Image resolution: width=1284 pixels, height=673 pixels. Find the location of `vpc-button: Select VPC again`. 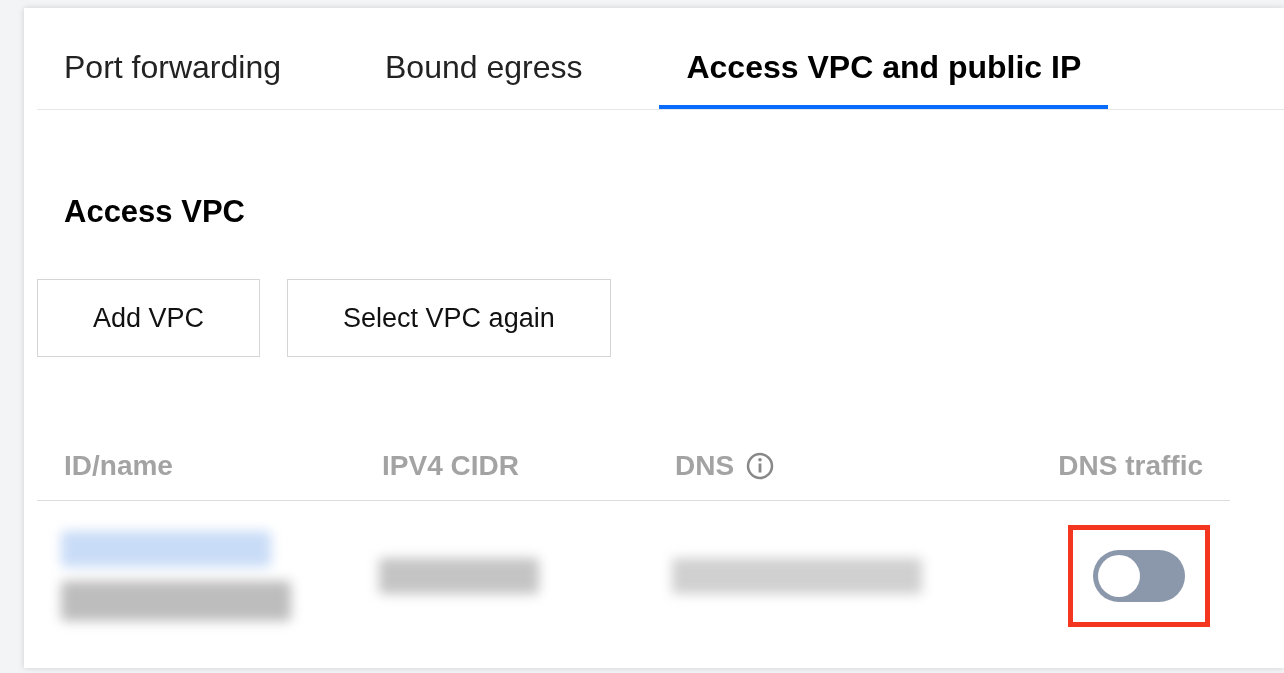

vpc-button: Select VPC again is located at coordinates (449, 318).